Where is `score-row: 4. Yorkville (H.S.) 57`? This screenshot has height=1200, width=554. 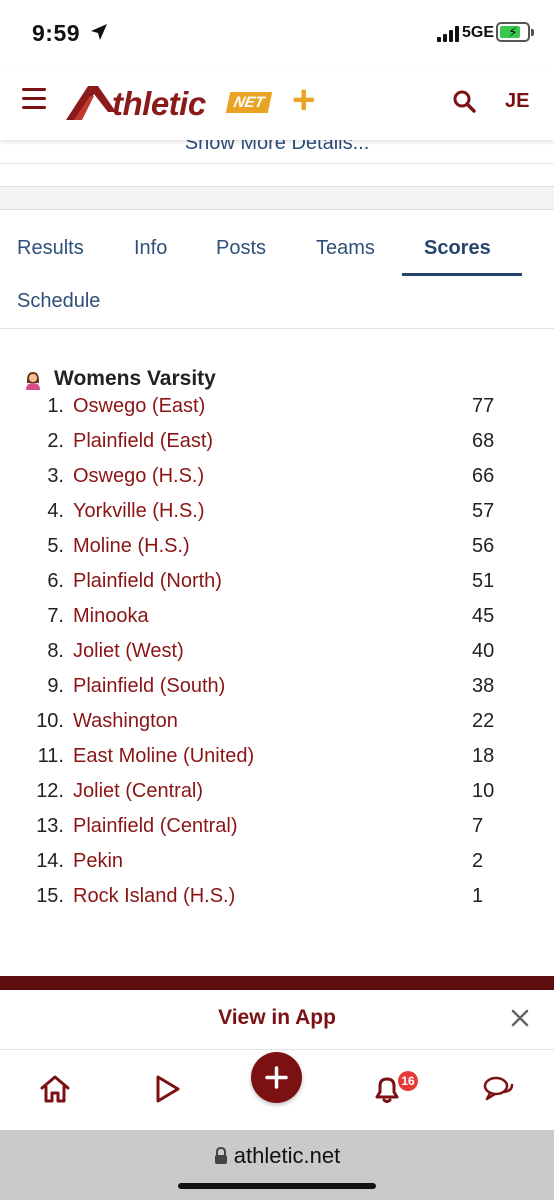 score-row: 4. Yorkville (H.S.) 57 is located at coordinates (277, 517).